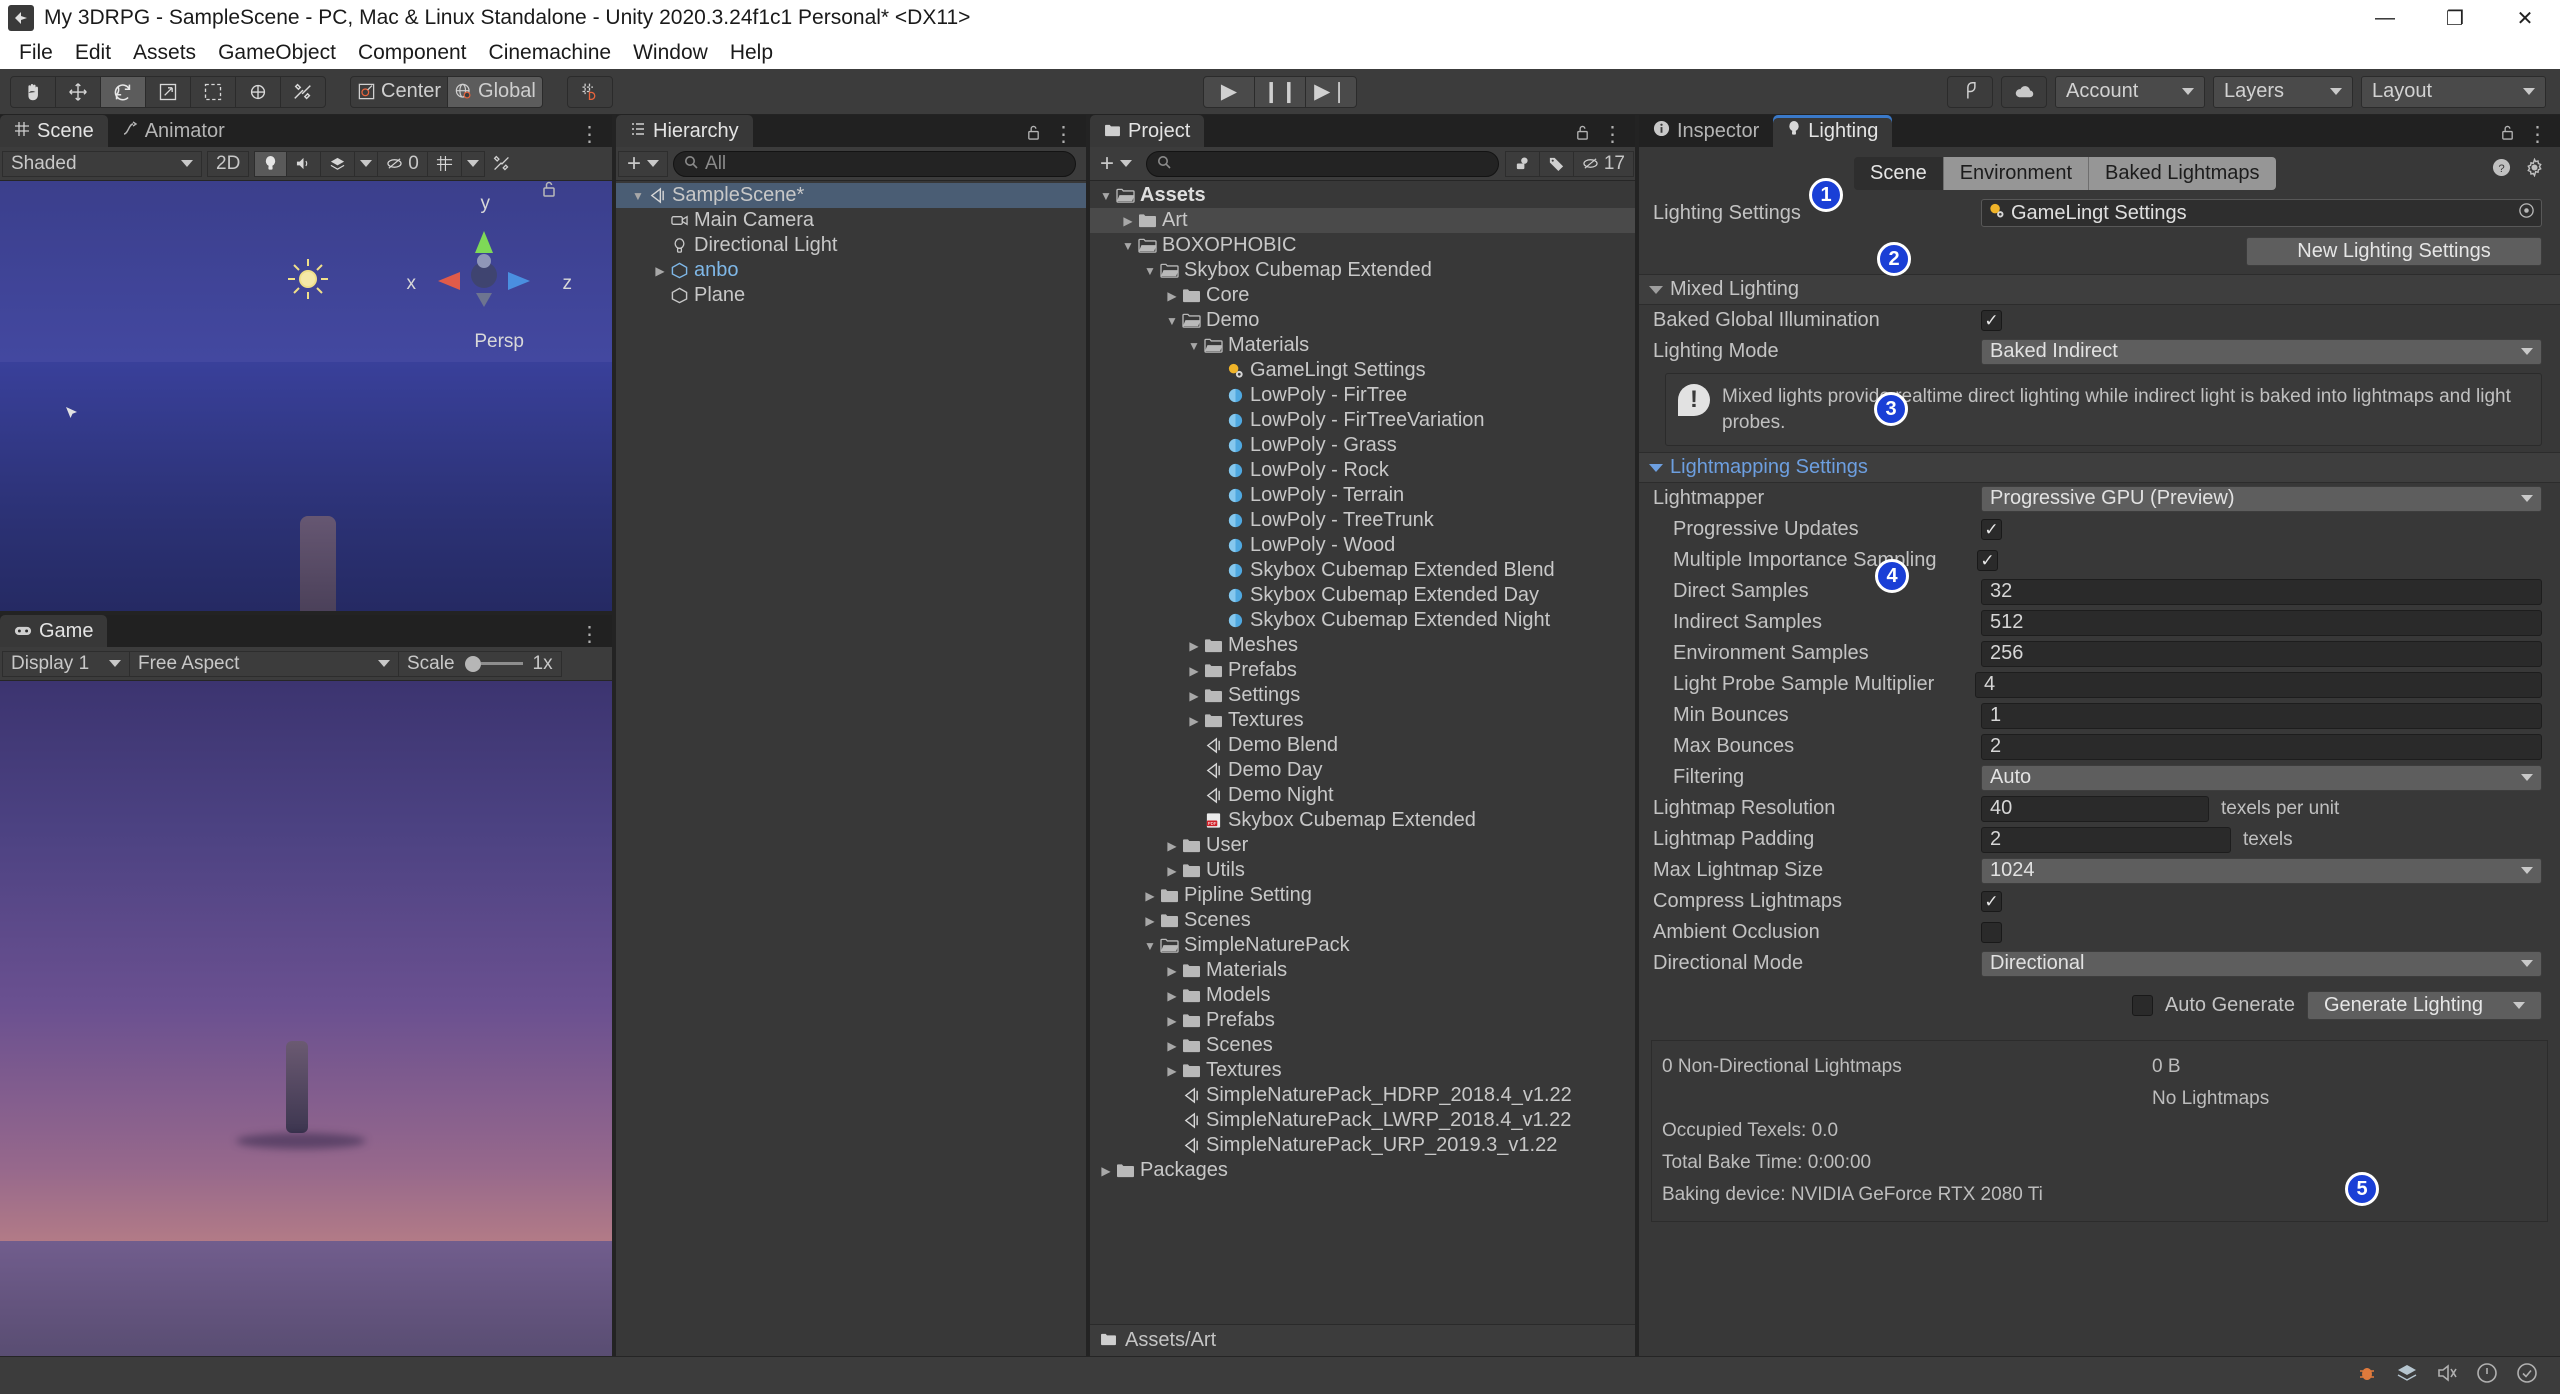  I want to click on game-viewport, so click(306, 1018).